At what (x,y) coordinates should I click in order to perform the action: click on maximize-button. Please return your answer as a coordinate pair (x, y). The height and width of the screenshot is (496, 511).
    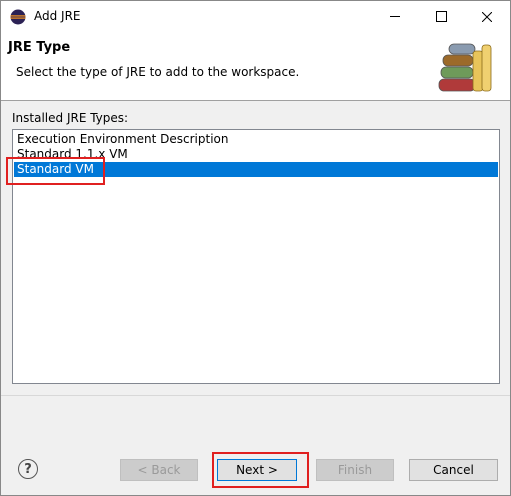
    Looking at the image, I should click on (441, 16).